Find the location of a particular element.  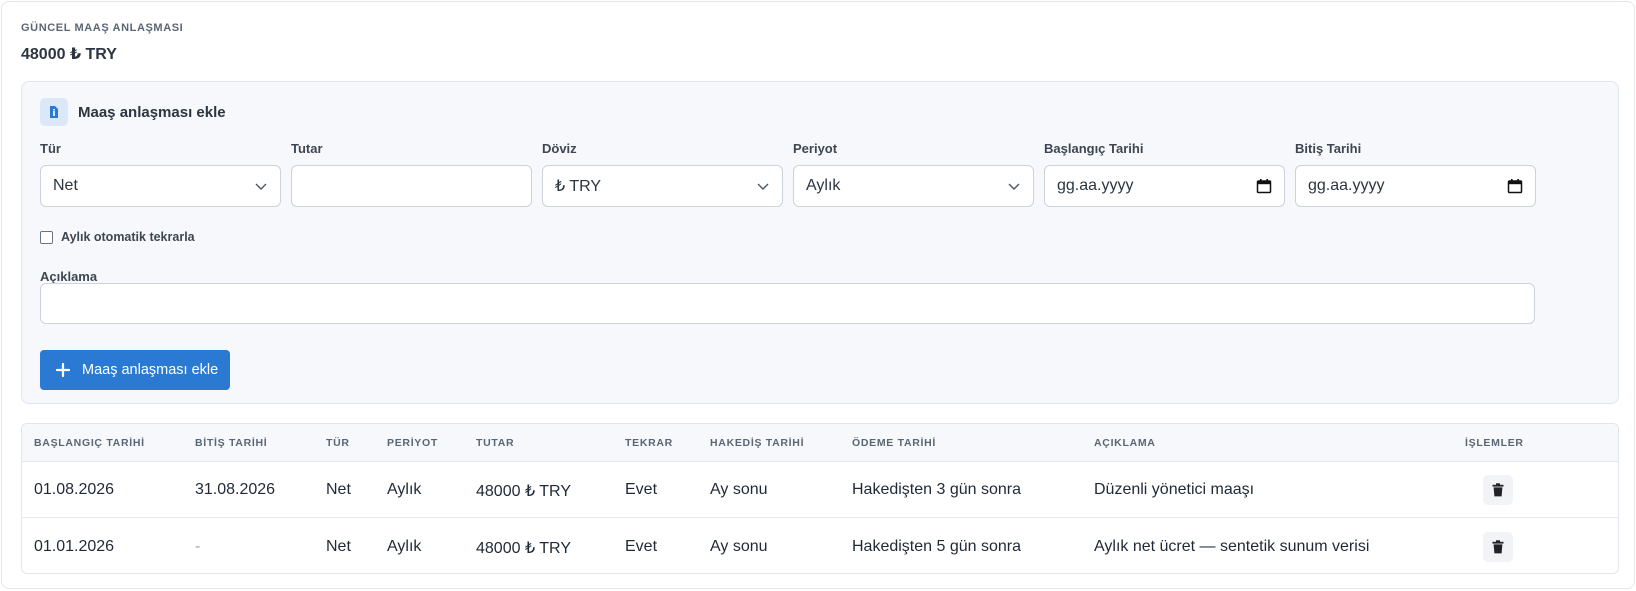

col-accrual-date: HAKEDİŞ TARİHİ is located at coordinates (757, 443).